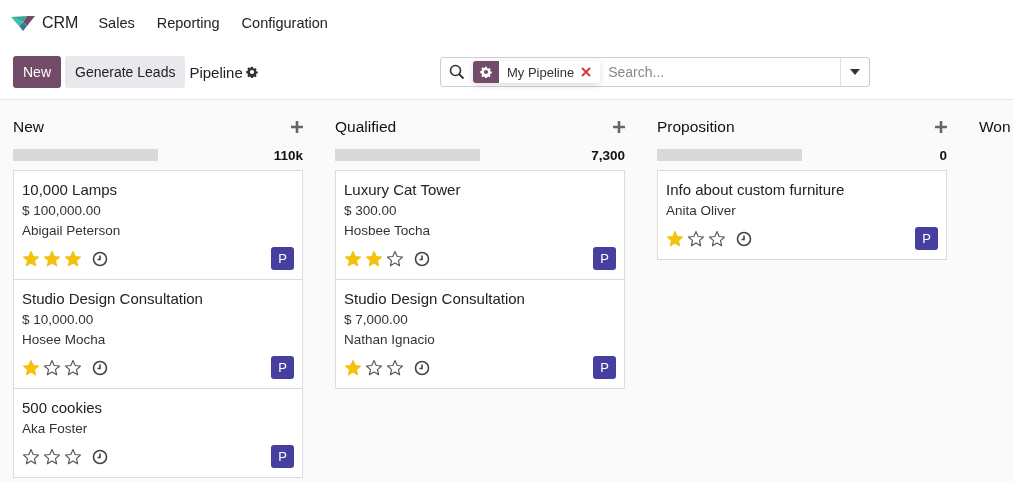  I want to click on column-total: 0, so click(943, 155).